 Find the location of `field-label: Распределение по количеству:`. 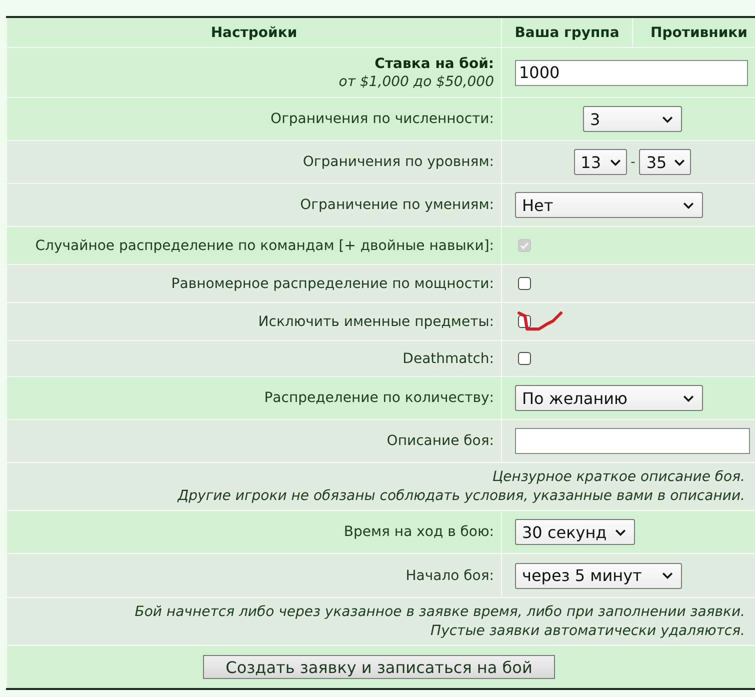

field-label: Распределение по количеству: is located at coordinates (379, 398).